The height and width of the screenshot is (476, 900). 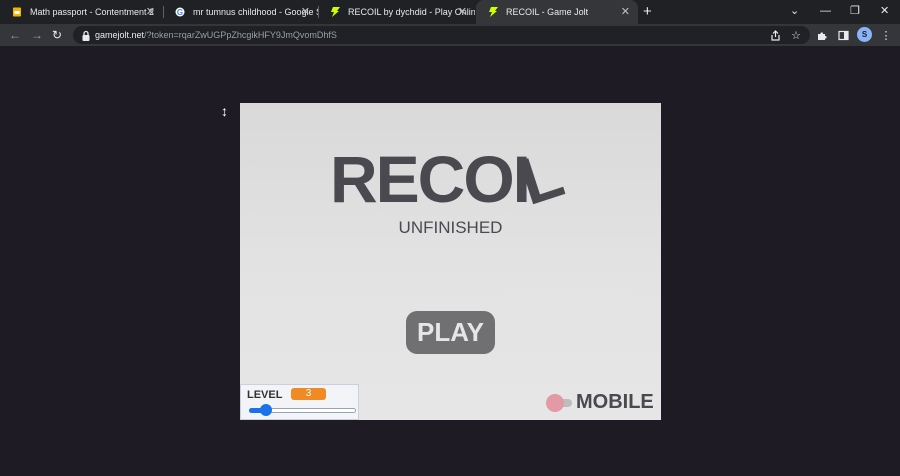 What do you see at coordinates (825, 11) in the screenshot?
I see `minimize-icon: —` at bounding box center [825, 11].